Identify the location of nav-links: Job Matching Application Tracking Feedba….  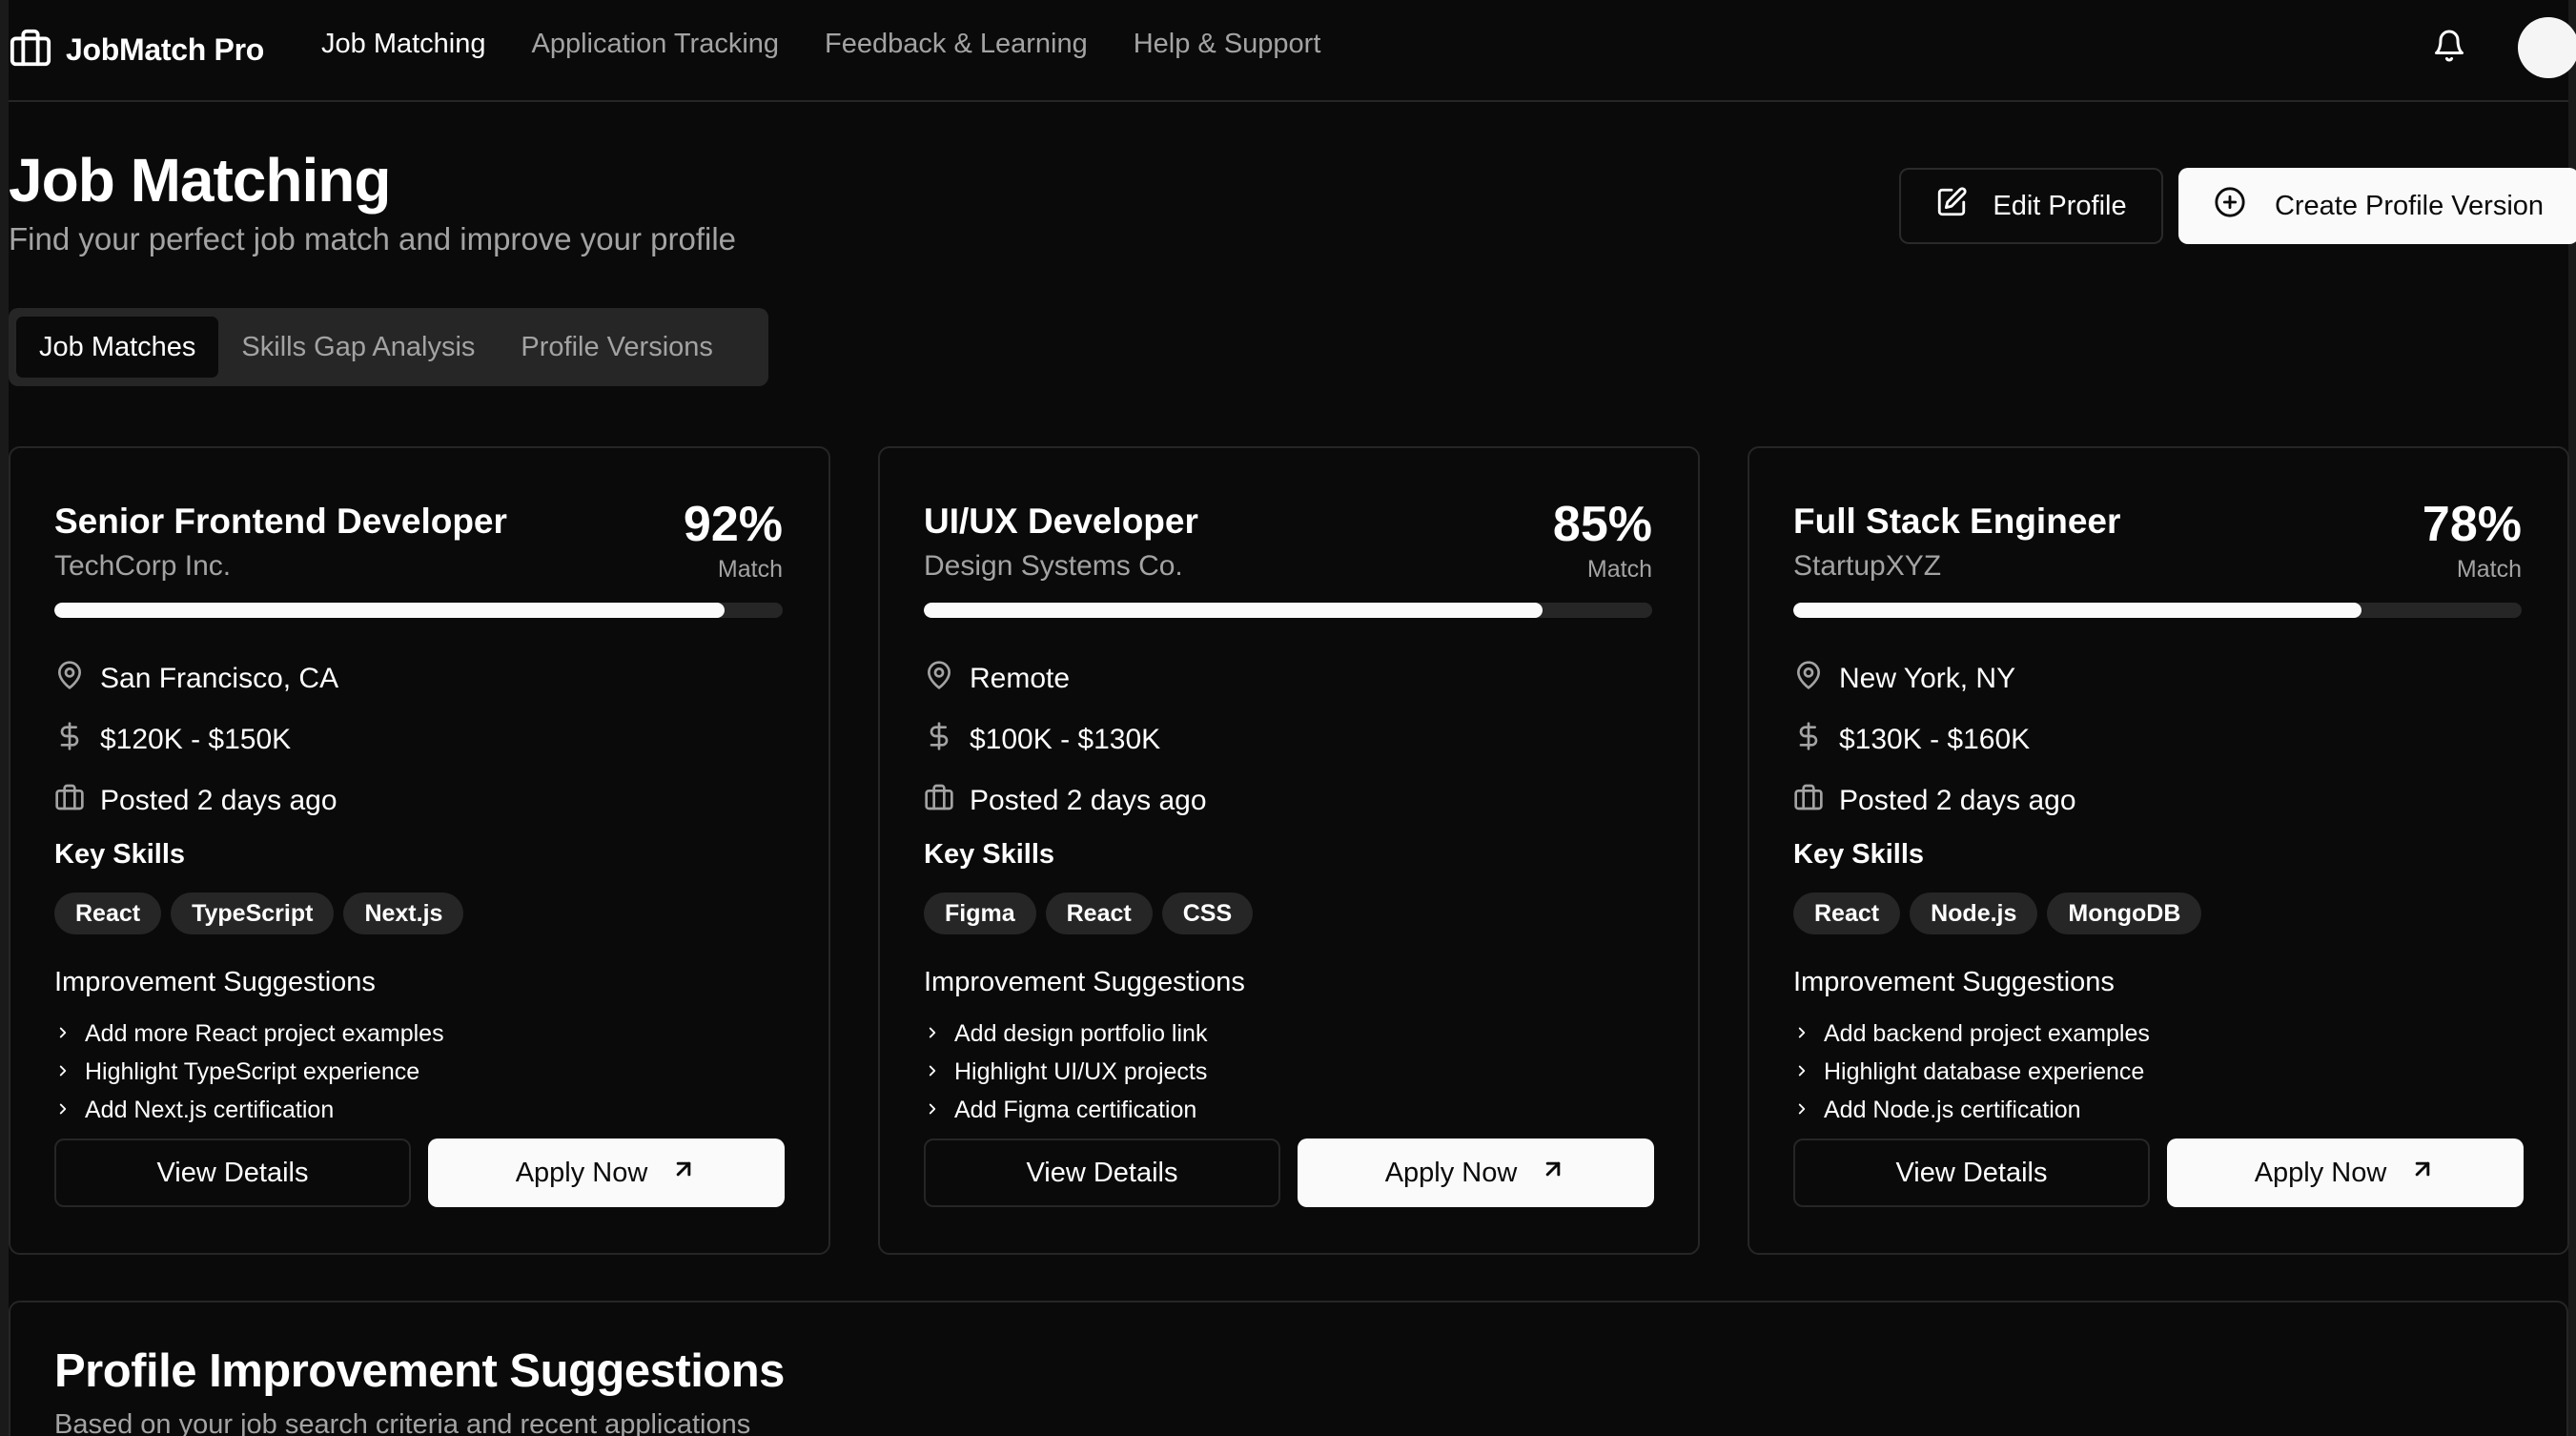
(843, 44).